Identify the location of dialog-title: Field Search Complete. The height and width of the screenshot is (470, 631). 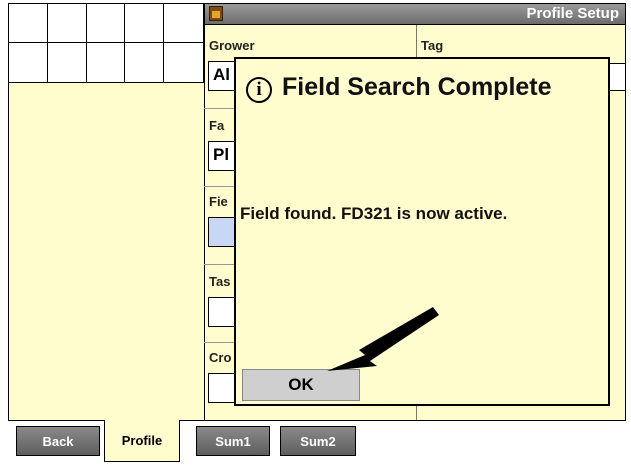
(417, 87).